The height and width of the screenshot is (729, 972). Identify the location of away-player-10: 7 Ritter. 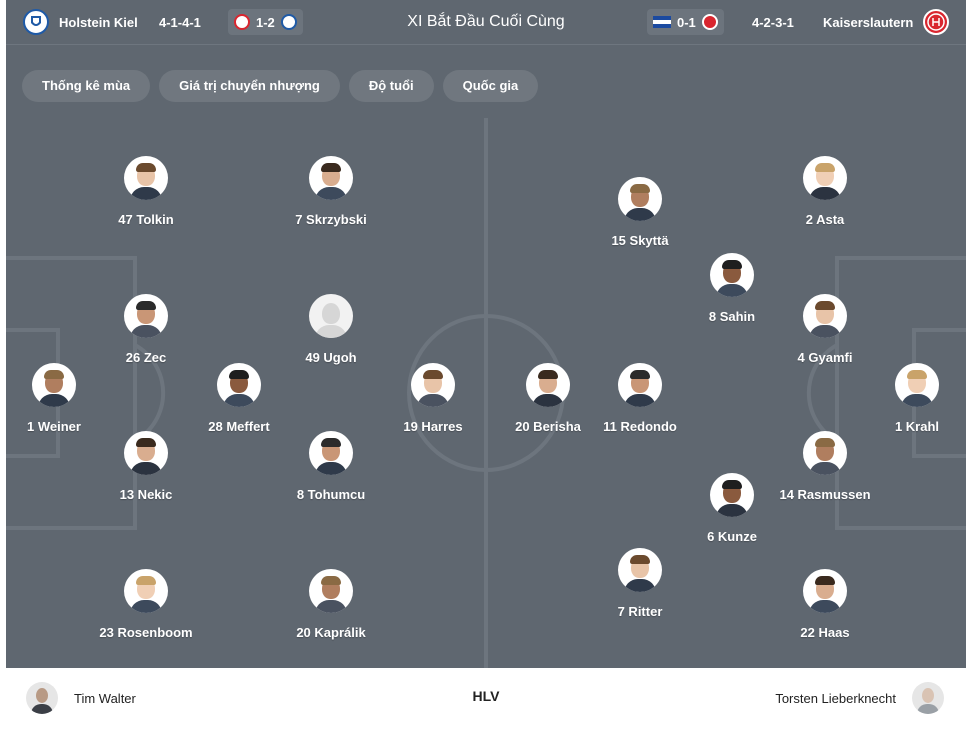
(640, 583).